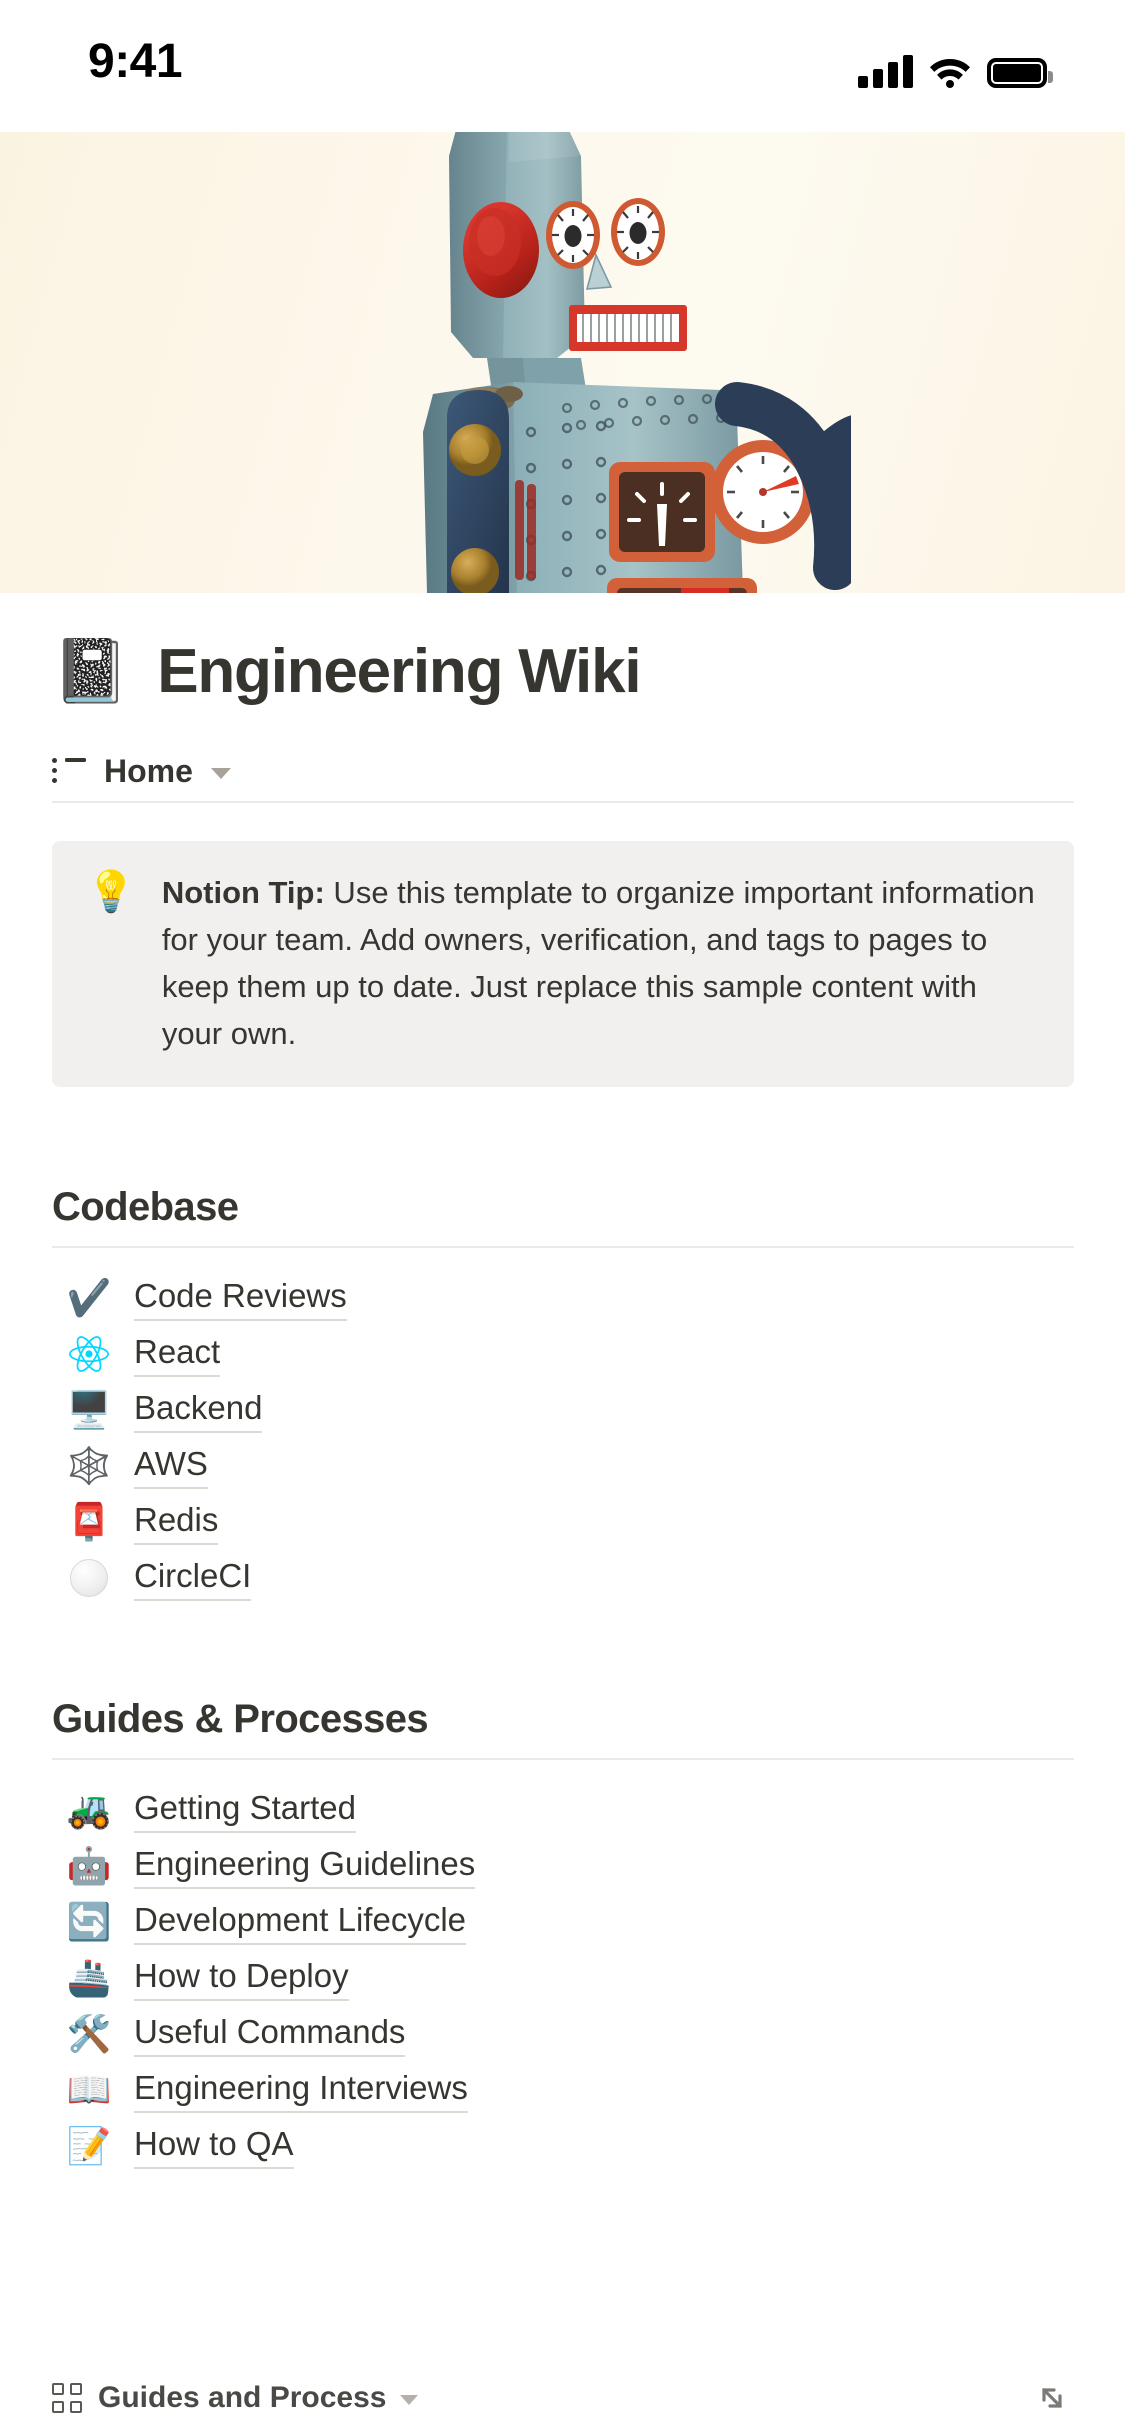  I want to click on page-link-item: 📝 How to QA, so click(563, 2146).